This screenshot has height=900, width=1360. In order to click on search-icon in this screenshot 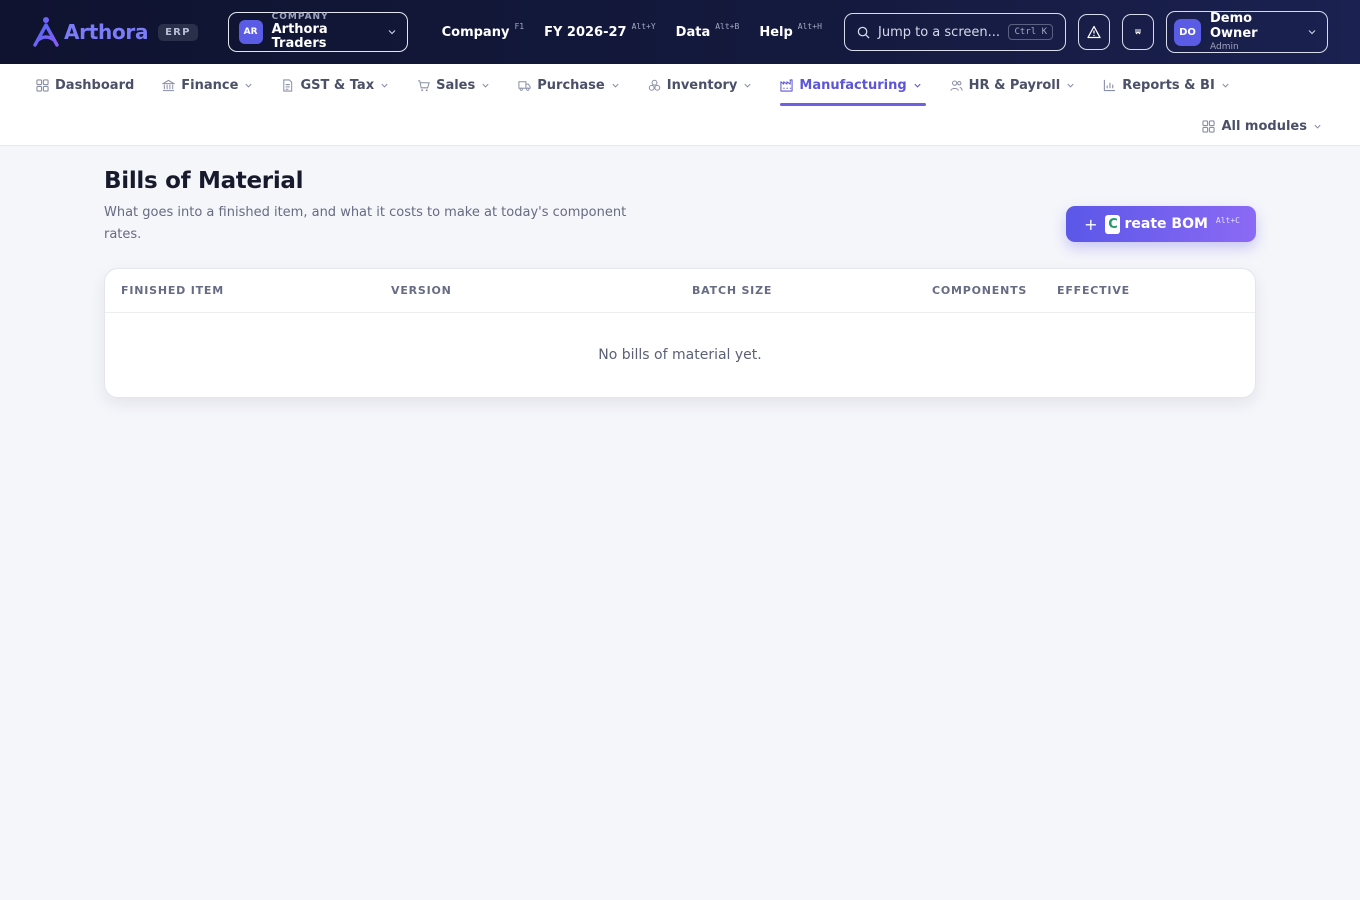, I will do `click(863, 32)`.